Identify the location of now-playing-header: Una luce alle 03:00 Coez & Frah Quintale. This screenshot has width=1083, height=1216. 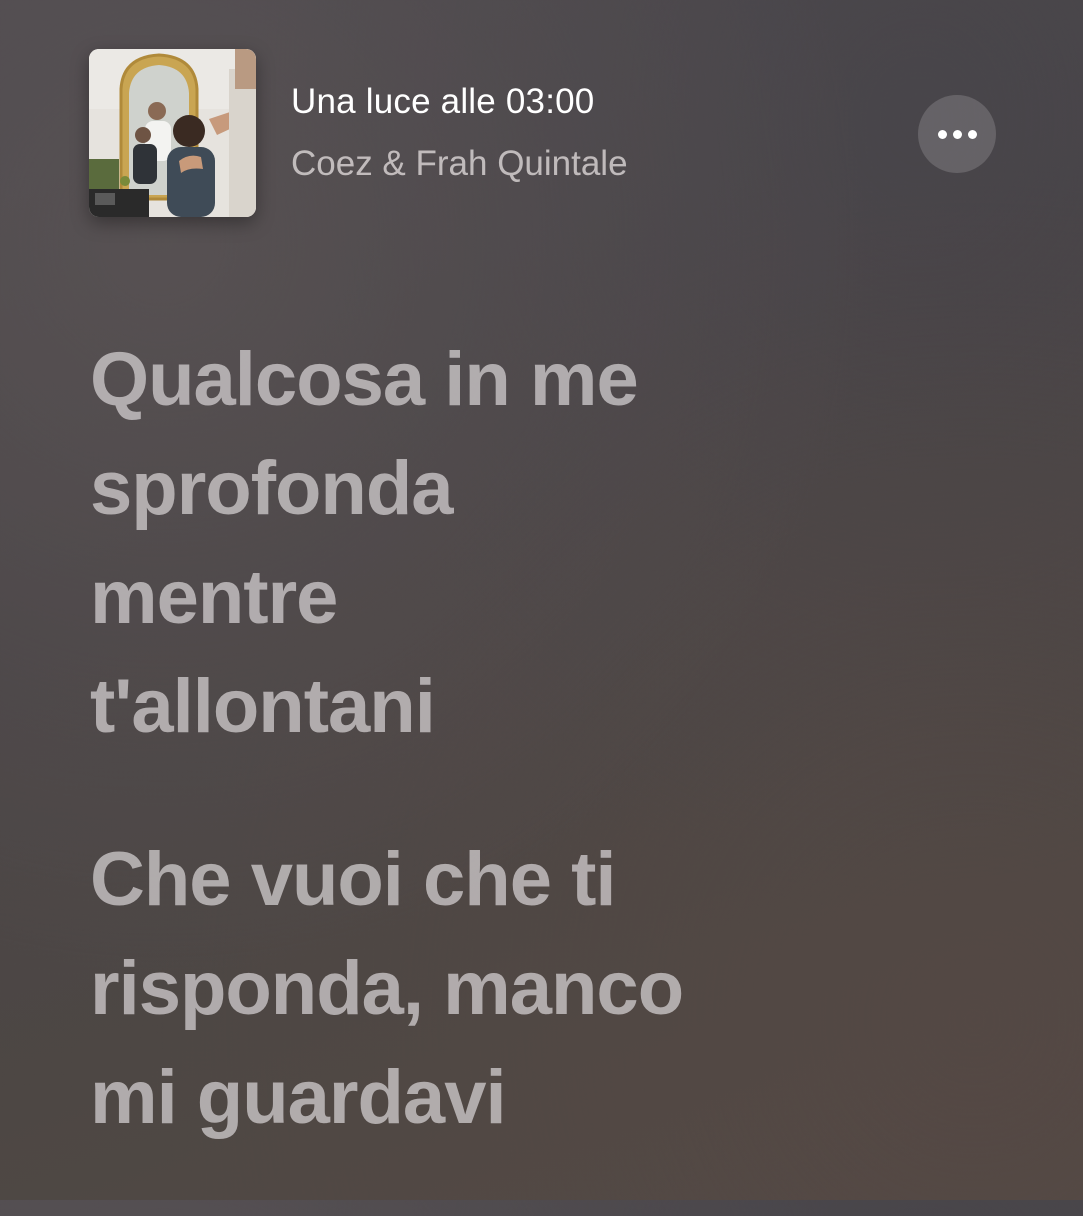
(544, 134).